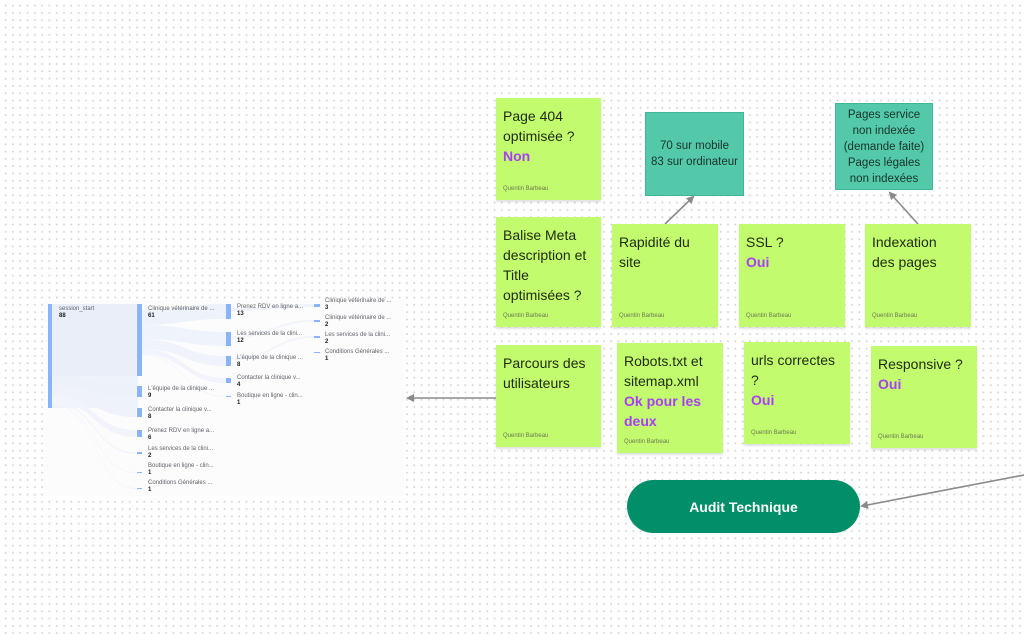 This screenshot has width=1024, height=634. What do you see at coordinates (920, 364) in the screenshot?
I see `note-question: Responsive ?` at bounding box center [920, 364].